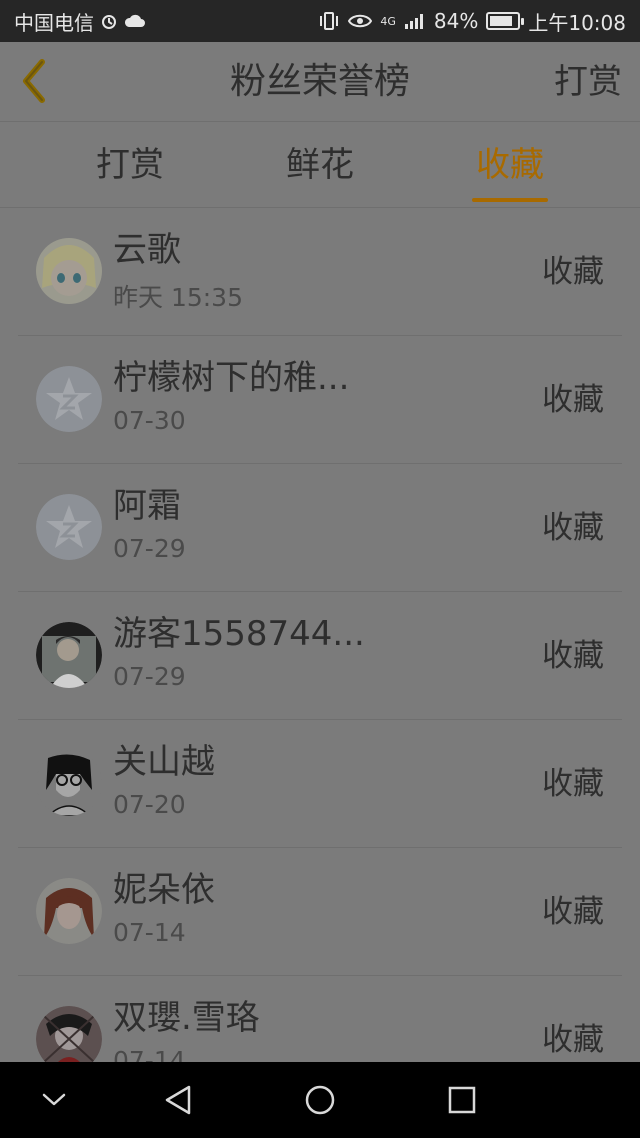 This screenshot has width=640, height=1138. I want to click on system-nav-bar, so click(320, 1100).